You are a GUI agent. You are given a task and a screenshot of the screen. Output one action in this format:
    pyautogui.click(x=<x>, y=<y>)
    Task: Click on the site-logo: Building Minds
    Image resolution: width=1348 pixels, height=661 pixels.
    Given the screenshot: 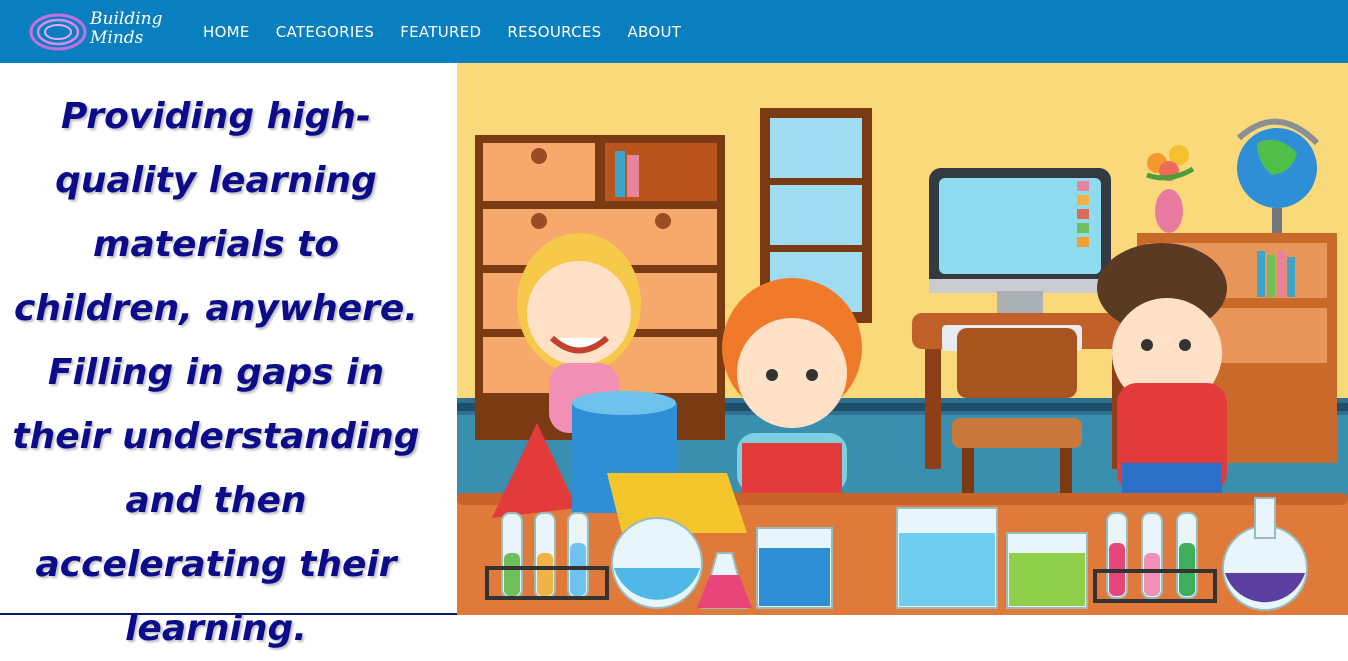 What is the action you would take?
    pyautogui.click(x=108, y=32)
    